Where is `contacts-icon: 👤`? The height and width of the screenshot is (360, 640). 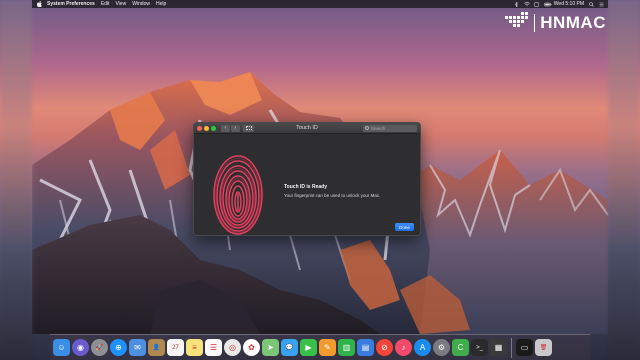 contacts-icon: 👤 is located at coordinates (156, 347).